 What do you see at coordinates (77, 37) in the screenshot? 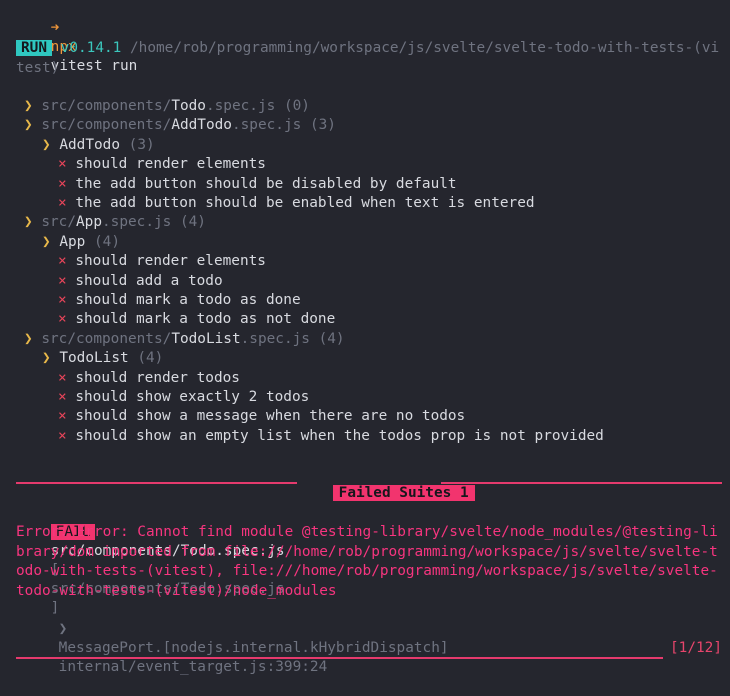
I see `prompt-line: ➜ npx vitest run` at bounding box center [77, 37].